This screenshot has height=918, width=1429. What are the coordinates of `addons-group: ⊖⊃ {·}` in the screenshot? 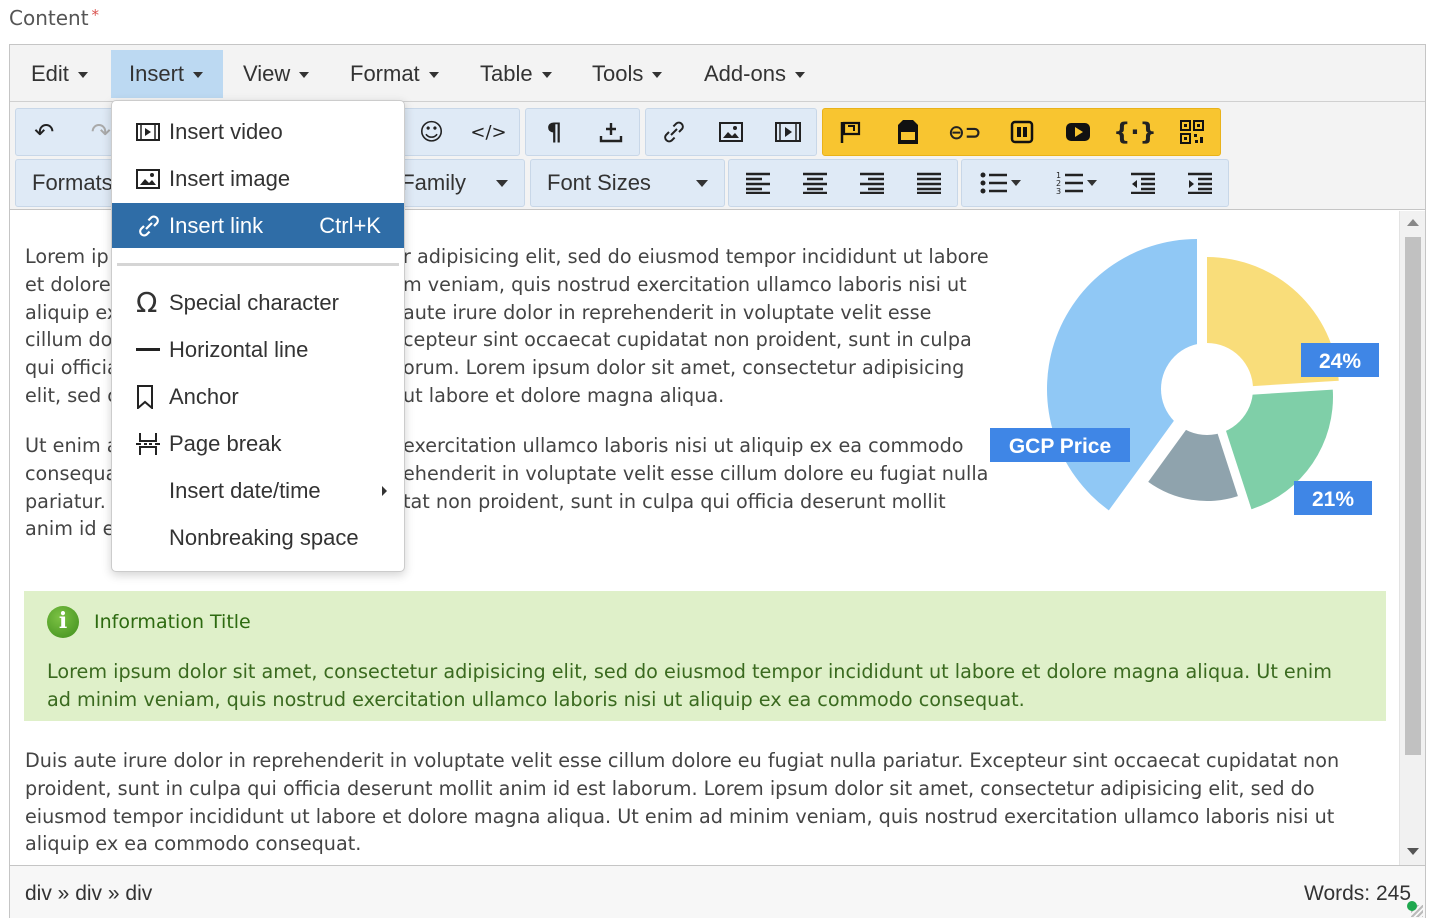 It's located at (1021, 132).